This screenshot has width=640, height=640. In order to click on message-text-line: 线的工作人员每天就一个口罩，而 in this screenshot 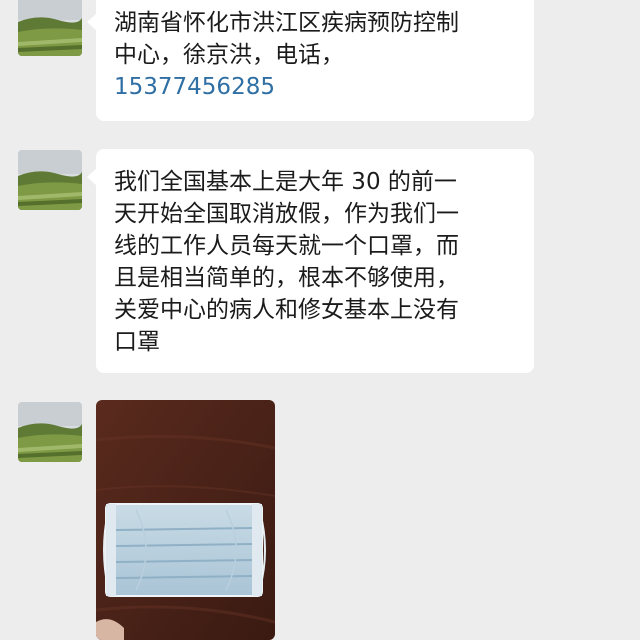, I will do `click(286, 246)`.